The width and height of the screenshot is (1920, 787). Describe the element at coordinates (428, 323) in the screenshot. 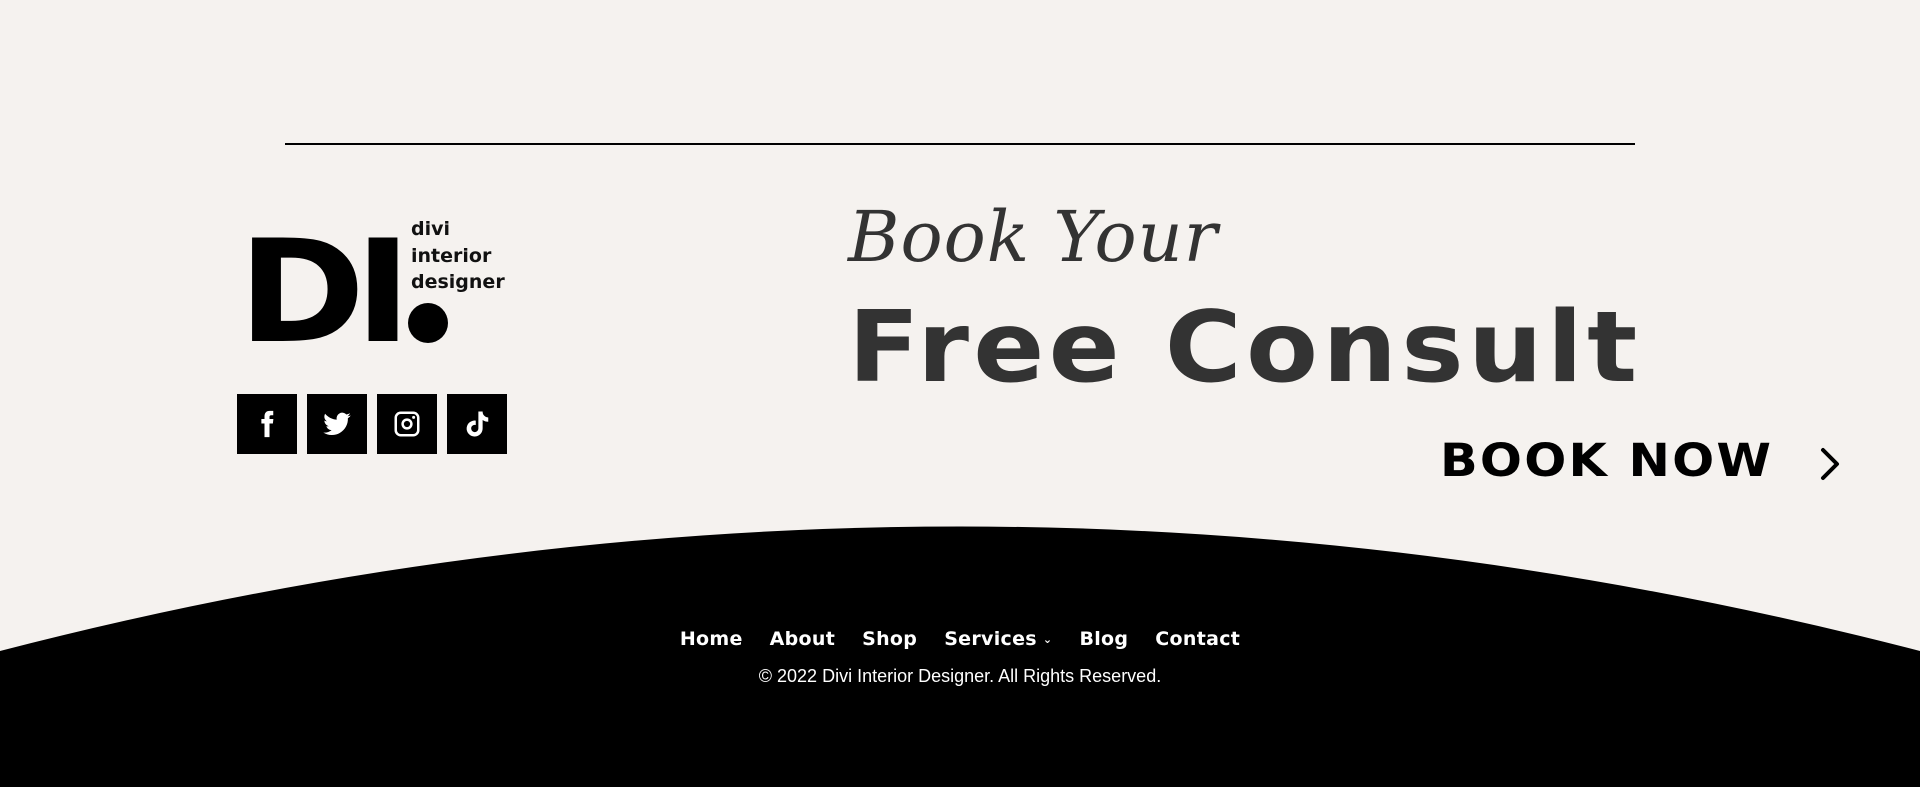

I see `logo-dot` at that location.